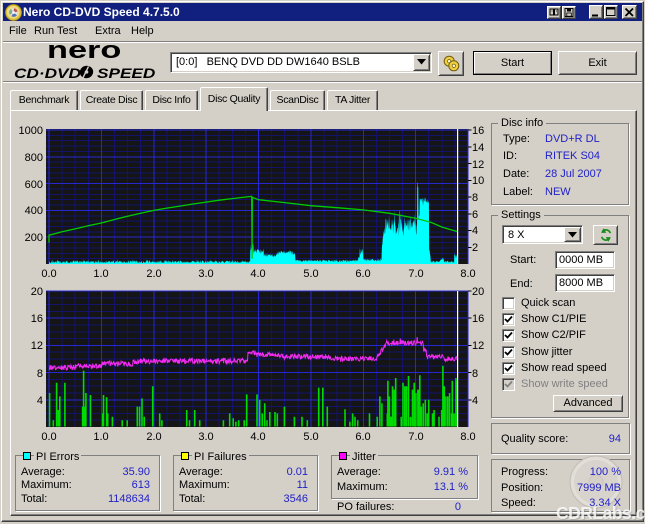 The image size is (645, 524). Describe the element at coordinates (478, 181) in the screenshot. I see `svg-text: 10` at that location.